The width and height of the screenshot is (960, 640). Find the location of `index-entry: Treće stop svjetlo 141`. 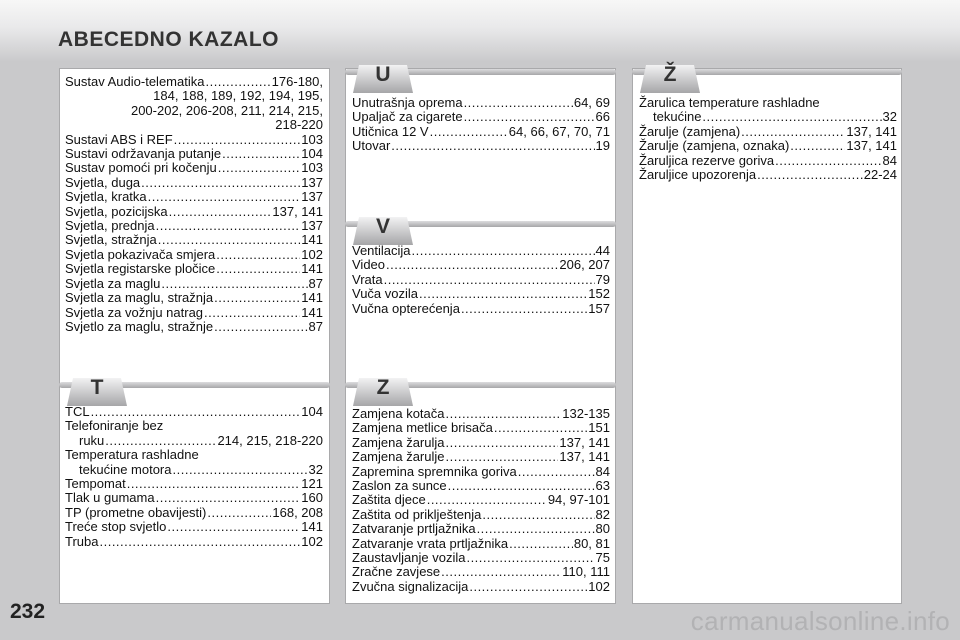

index-entry: Treće stop svjetlo 141 is located at coordinates (194, 527).